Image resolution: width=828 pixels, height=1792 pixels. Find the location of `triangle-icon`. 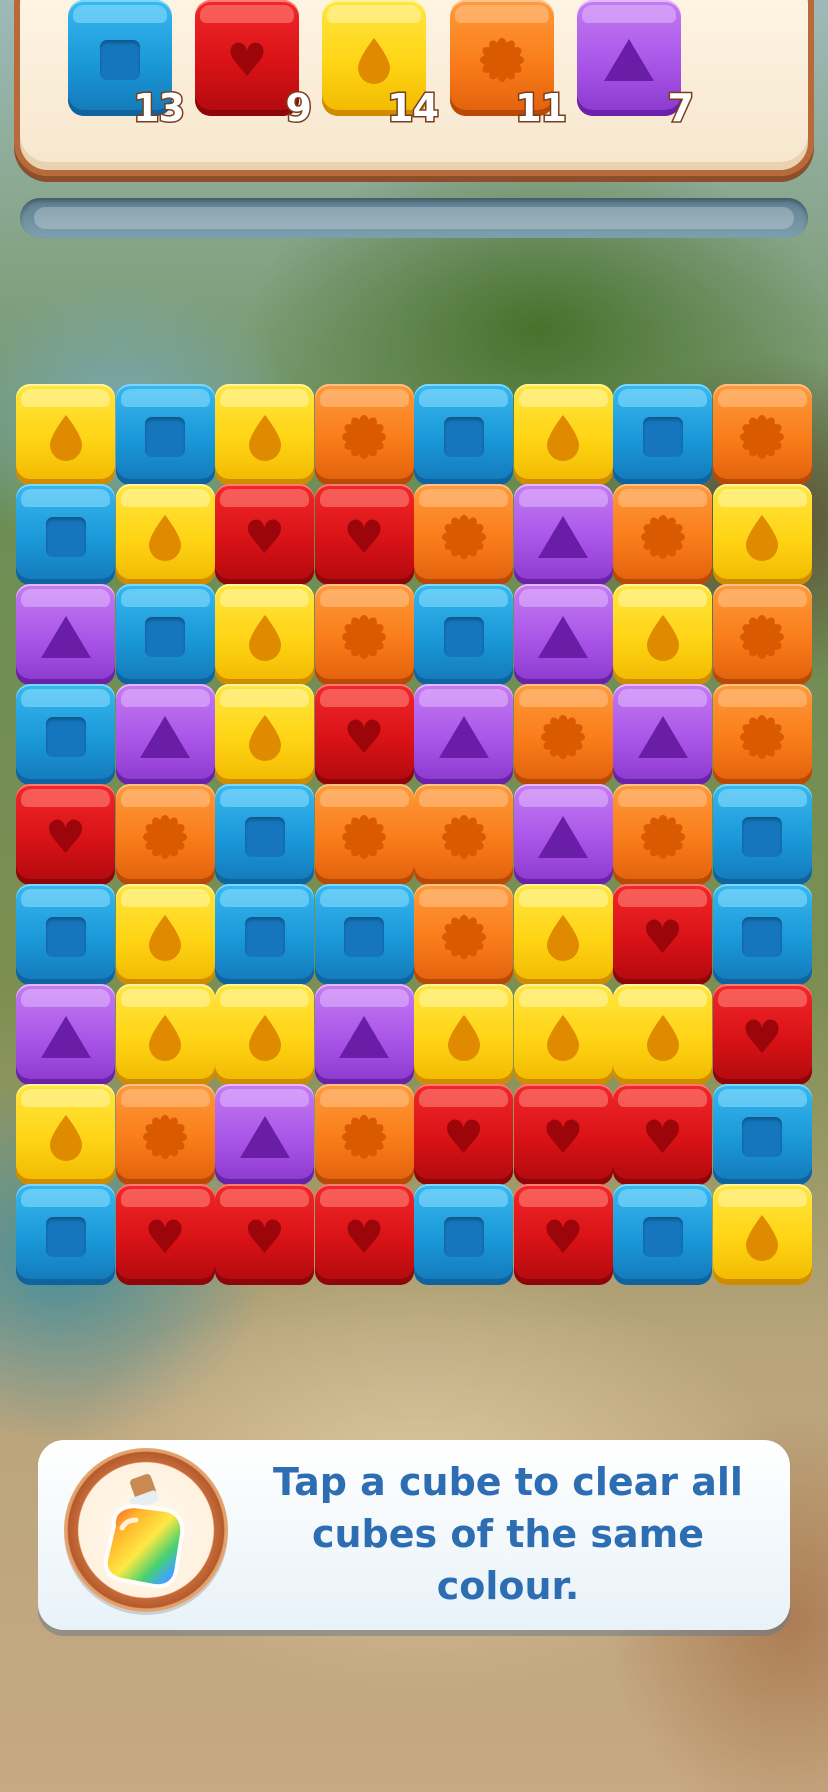

triangle-icon is located at coordinates (662, 736).